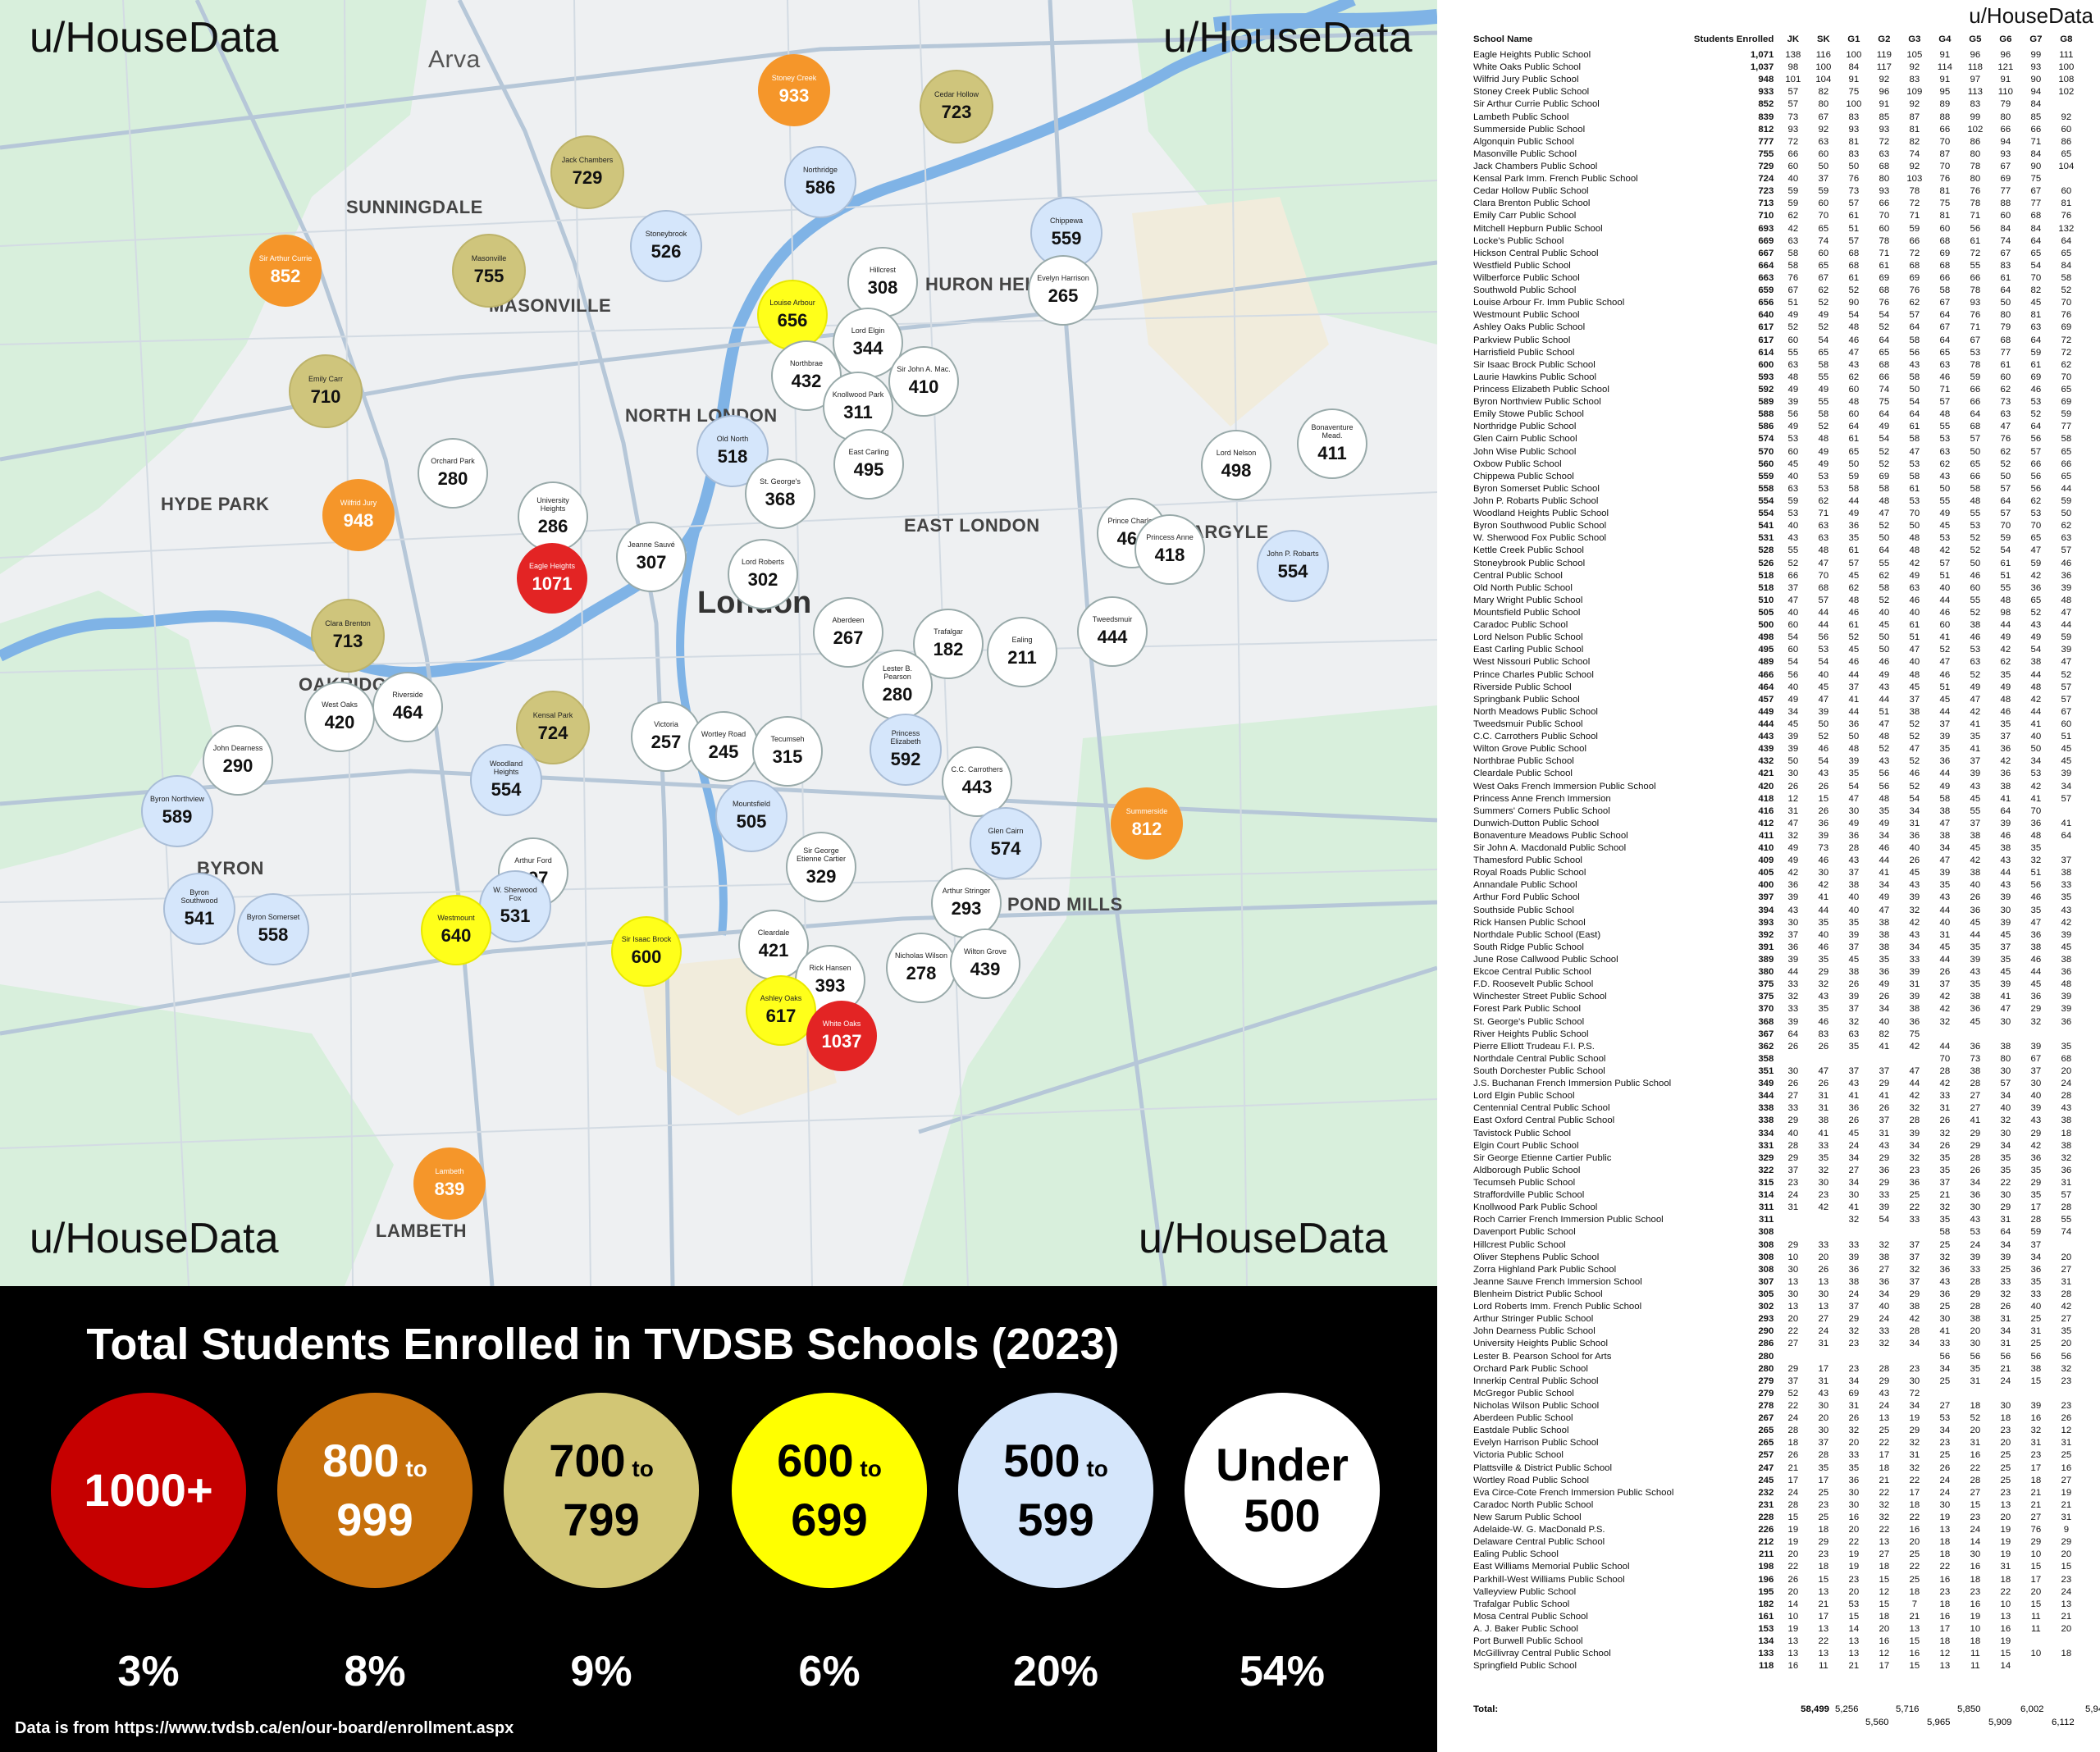 The image size is (2100, 1752). What do you see at coordinates (2006, 798) in the screenshot?
I see `grade-cell: 41` at bounding box center [2006, 798].